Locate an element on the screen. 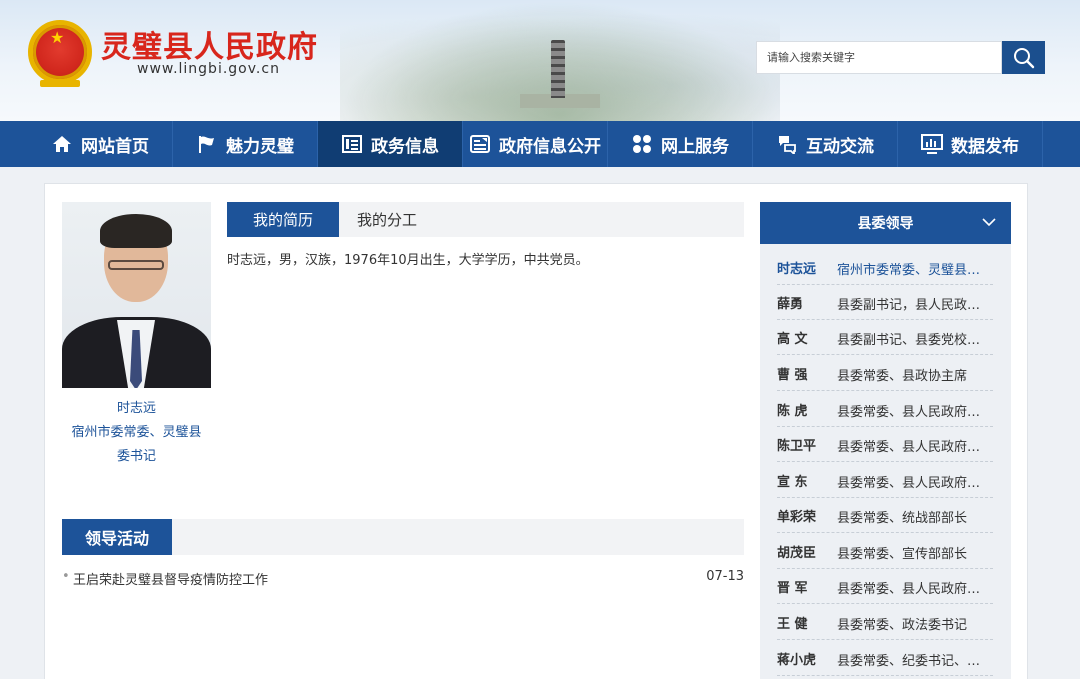 The image size is (1080, 679). leader-item: 陈 虎 县委常委、县人民政府副县长 is located at coordinates (885, 409).